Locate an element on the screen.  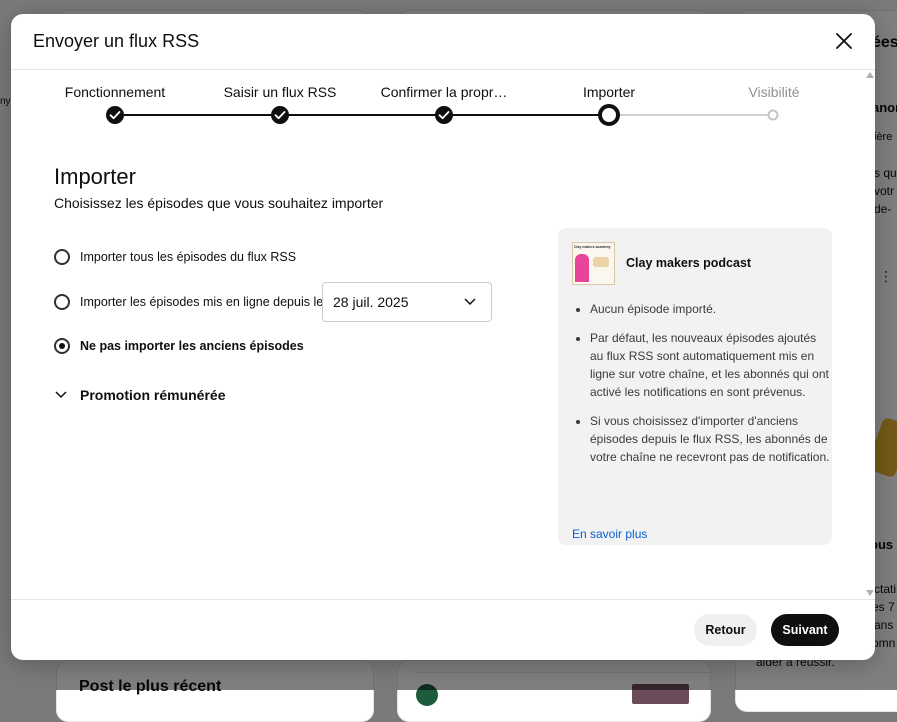
date-value: 28 juil. 2025 is located at coordinates (371, 302).